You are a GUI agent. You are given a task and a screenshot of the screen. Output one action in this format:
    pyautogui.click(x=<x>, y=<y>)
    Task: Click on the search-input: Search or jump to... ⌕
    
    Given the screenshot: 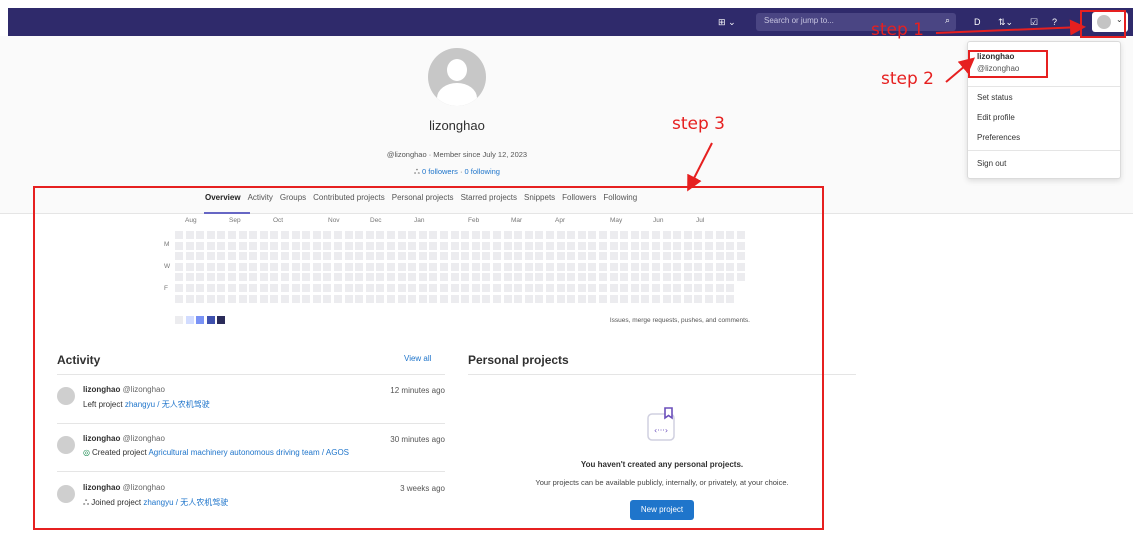 What is the action you would take?
    pyautogui.click(x=856, y=22)
    